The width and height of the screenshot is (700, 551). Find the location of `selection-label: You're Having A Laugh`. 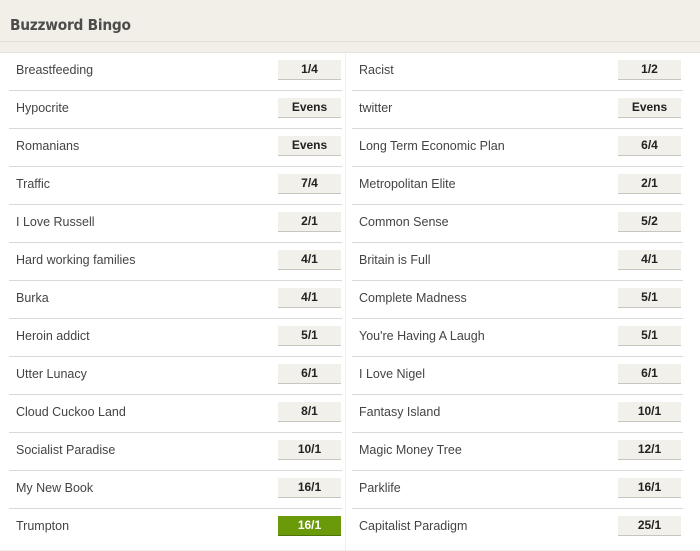

selection-label: You're Having A Laugh is located at coordinates (422, 336).